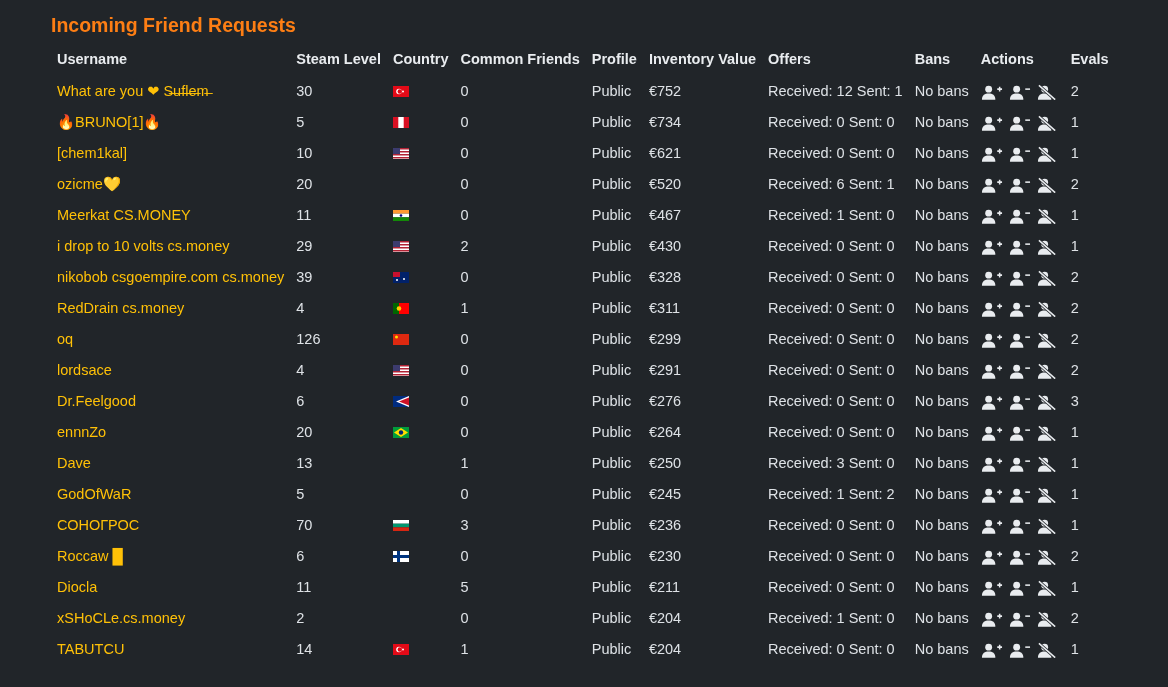 The height and width of the screenshot is (687, 1168). Describe the element at coordinates (94, 493) in the screenshot. I see `username-link: GodOfWaR` at that location.